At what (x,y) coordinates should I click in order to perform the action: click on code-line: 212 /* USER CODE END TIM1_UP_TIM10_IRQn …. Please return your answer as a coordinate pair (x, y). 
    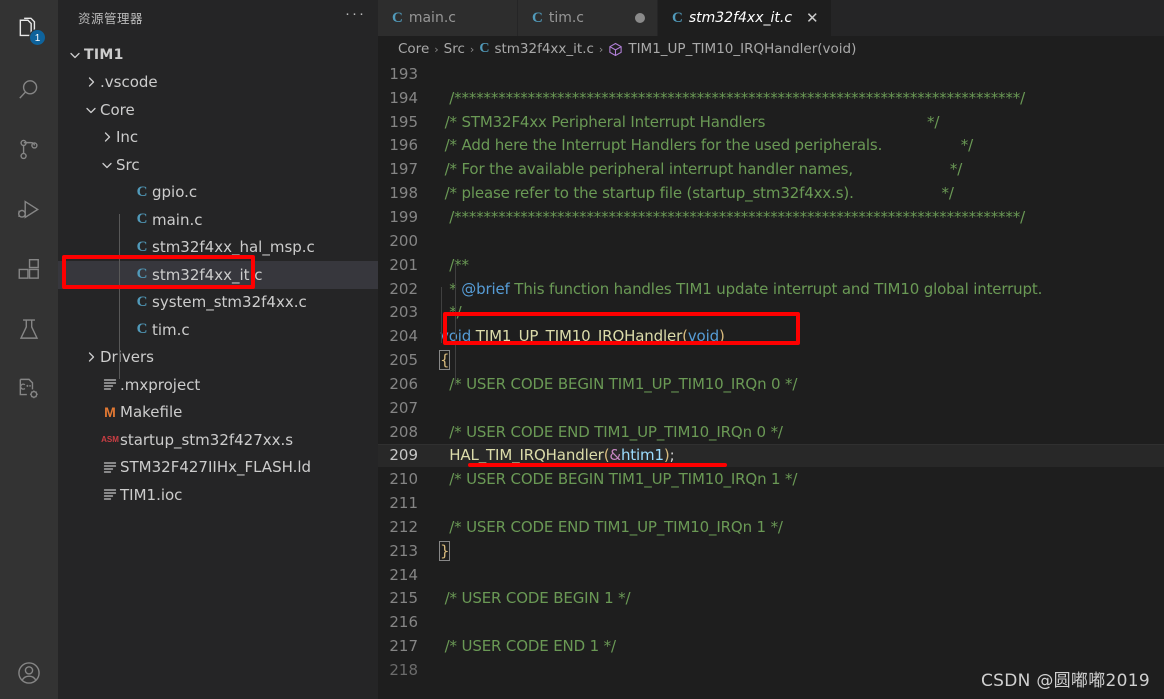
    Looking at the image, I should click on (771, 527).